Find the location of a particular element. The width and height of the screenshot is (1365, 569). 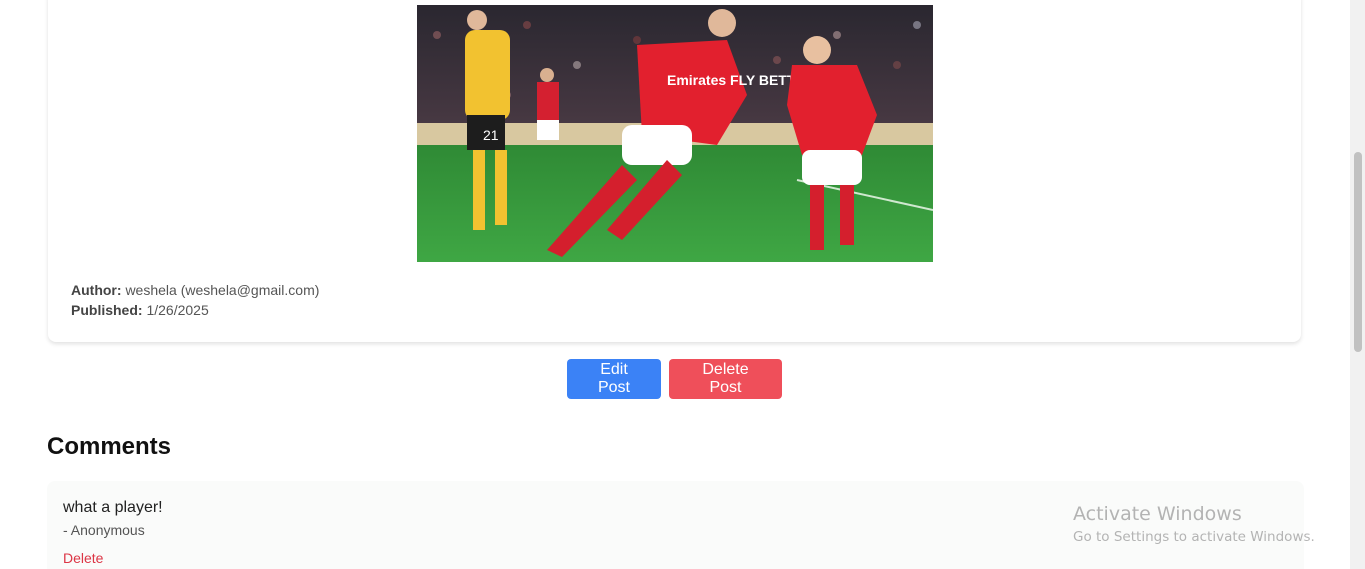

edit-post-button: Edit Post is located at coordinates (614, 379).